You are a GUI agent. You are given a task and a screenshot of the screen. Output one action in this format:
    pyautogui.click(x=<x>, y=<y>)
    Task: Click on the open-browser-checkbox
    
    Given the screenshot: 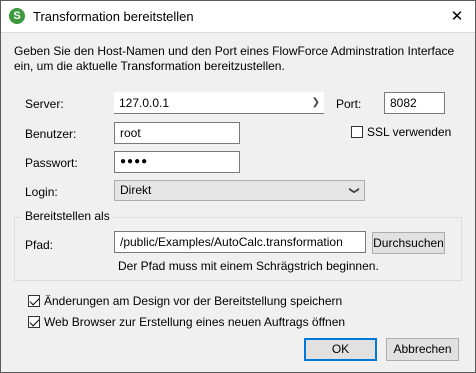 What is the action you would take?
    pyautogui.click(x=34, y=322)
    